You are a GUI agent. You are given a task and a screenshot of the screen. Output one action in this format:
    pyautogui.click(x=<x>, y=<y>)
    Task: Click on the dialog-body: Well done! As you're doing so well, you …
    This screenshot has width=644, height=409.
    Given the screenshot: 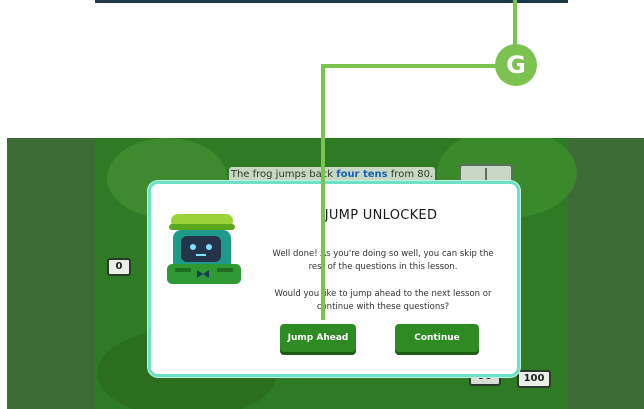 What is the action you would take?
    pyautogui.click(x=383, y=288)
    